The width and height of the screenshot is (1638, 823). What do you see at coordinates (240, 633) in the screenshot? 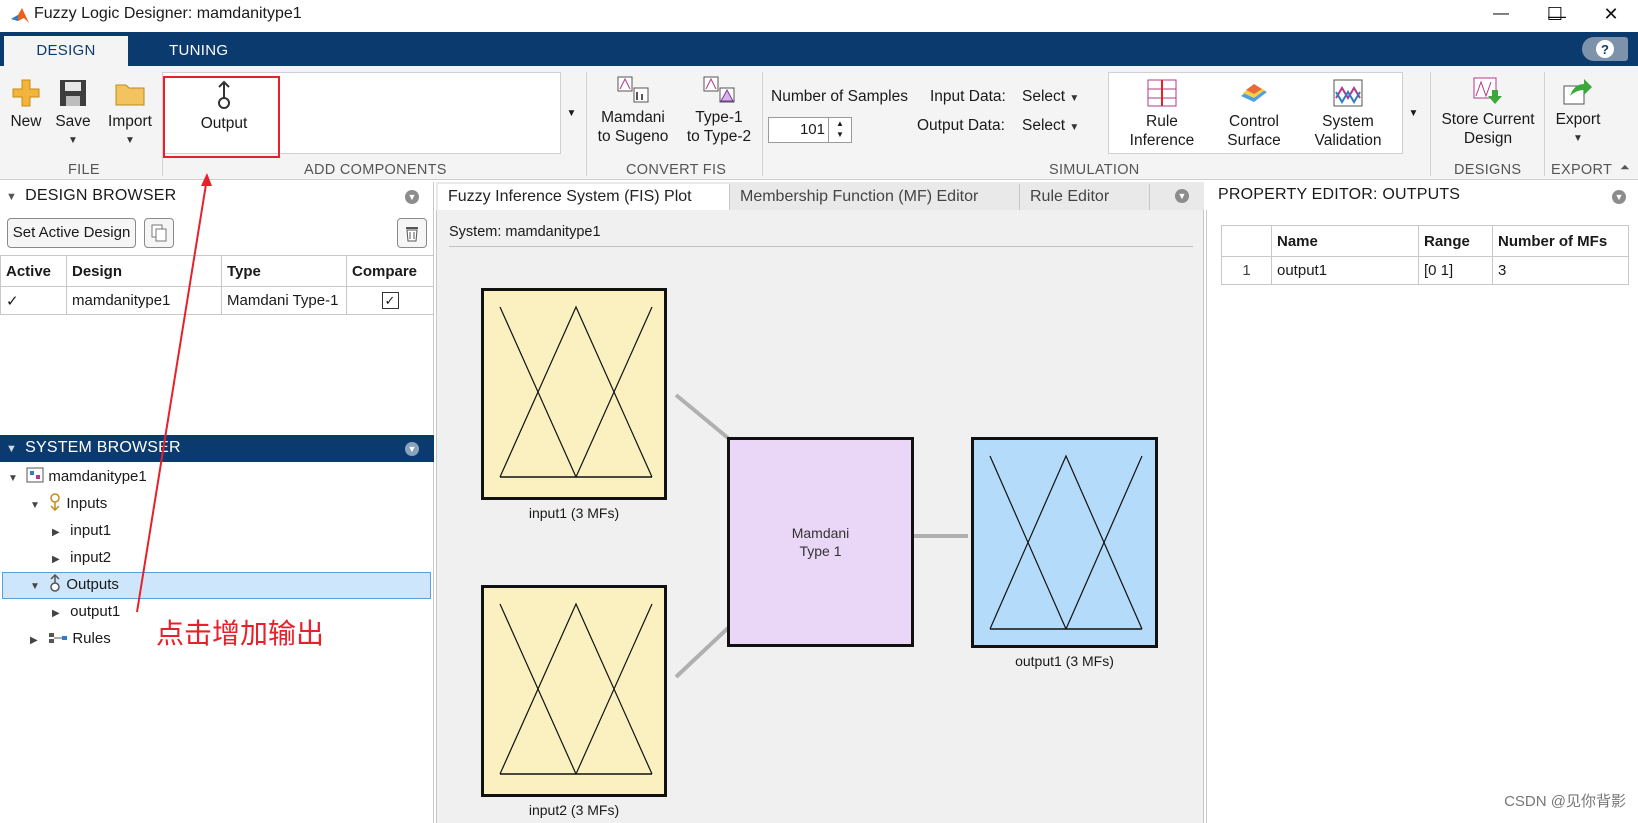
I see `annotation-text: 点击增加输出` at bounding box center [240, 633].